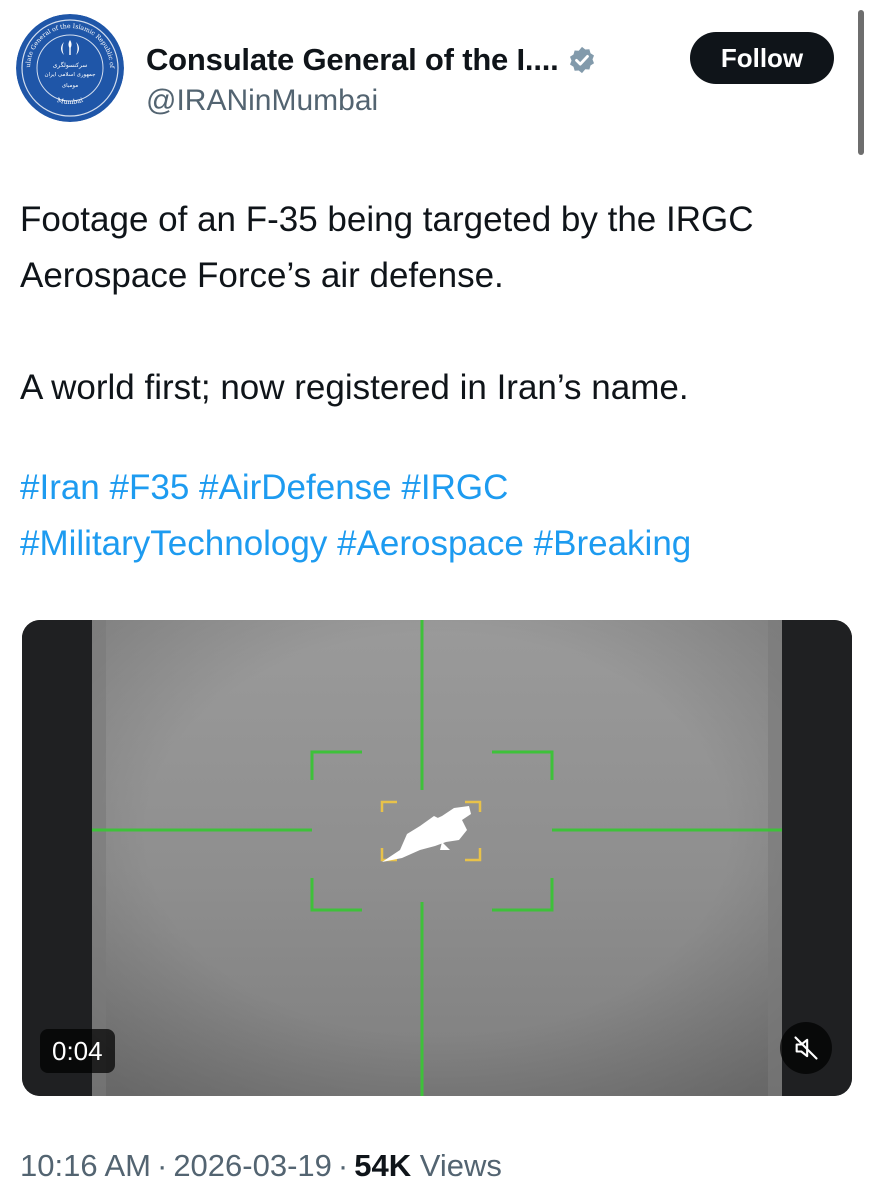 This screenshot has width=872, height=1200. I want to click on tweet-meta: 10:16 AM · 2026-03-19 · 54K Views, so click(261, 1166).